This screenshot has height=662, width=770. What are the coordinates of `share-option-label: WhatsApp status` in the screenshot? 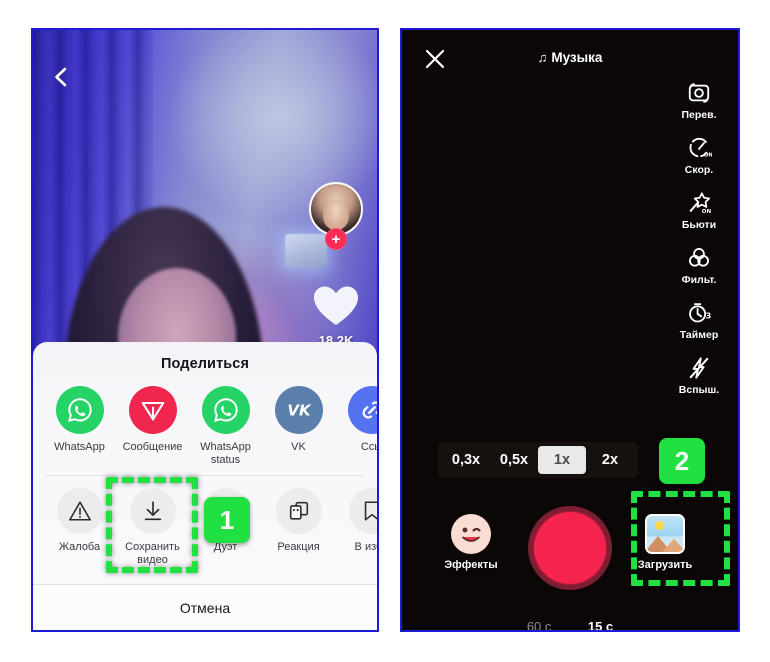 It's located at (225, 453).